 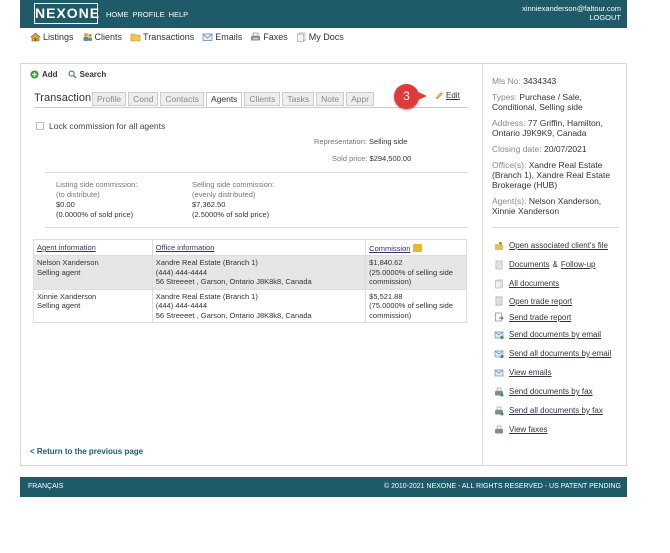 I want to click on send-trade-report-link: Send trade report, so click(x=540, y=317).